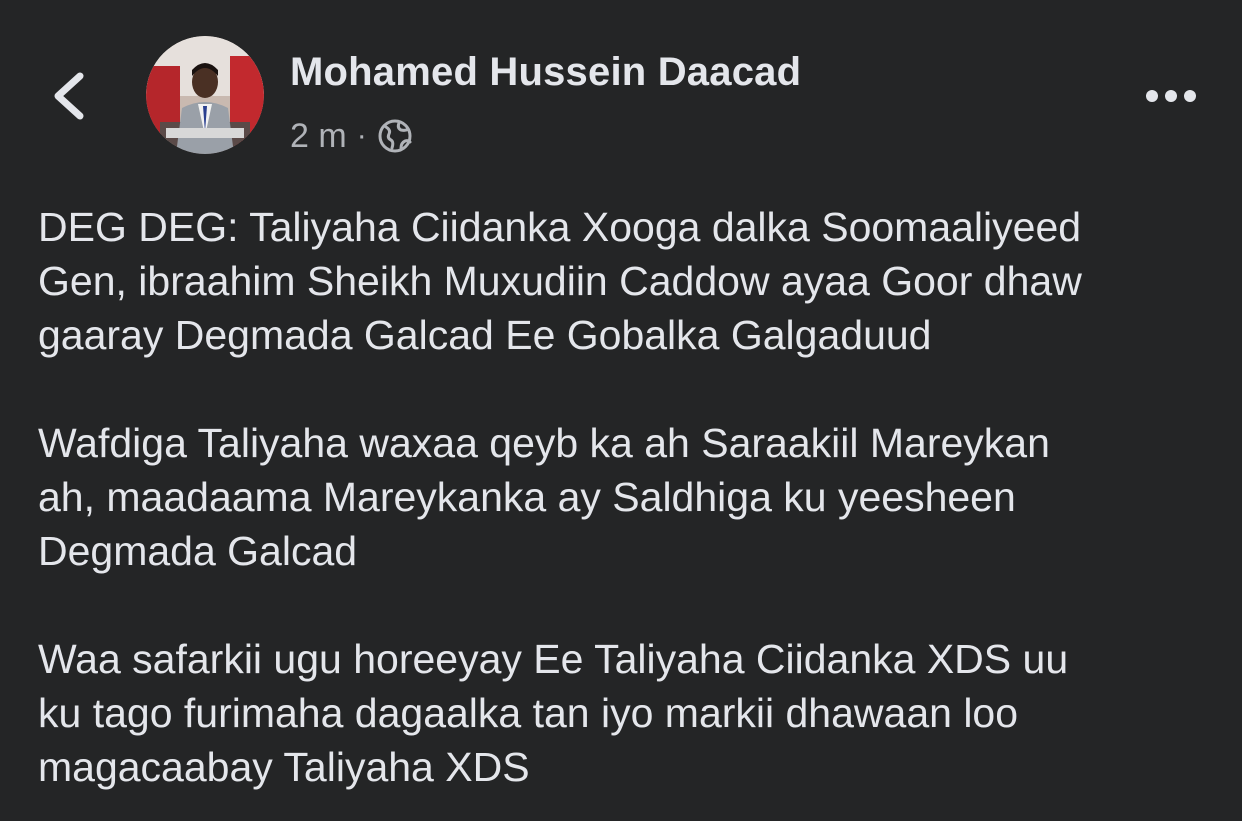  Describe the element at coordinates (318, 136) in the screenshot. I see `post-timestamp: 2 m` at that location.